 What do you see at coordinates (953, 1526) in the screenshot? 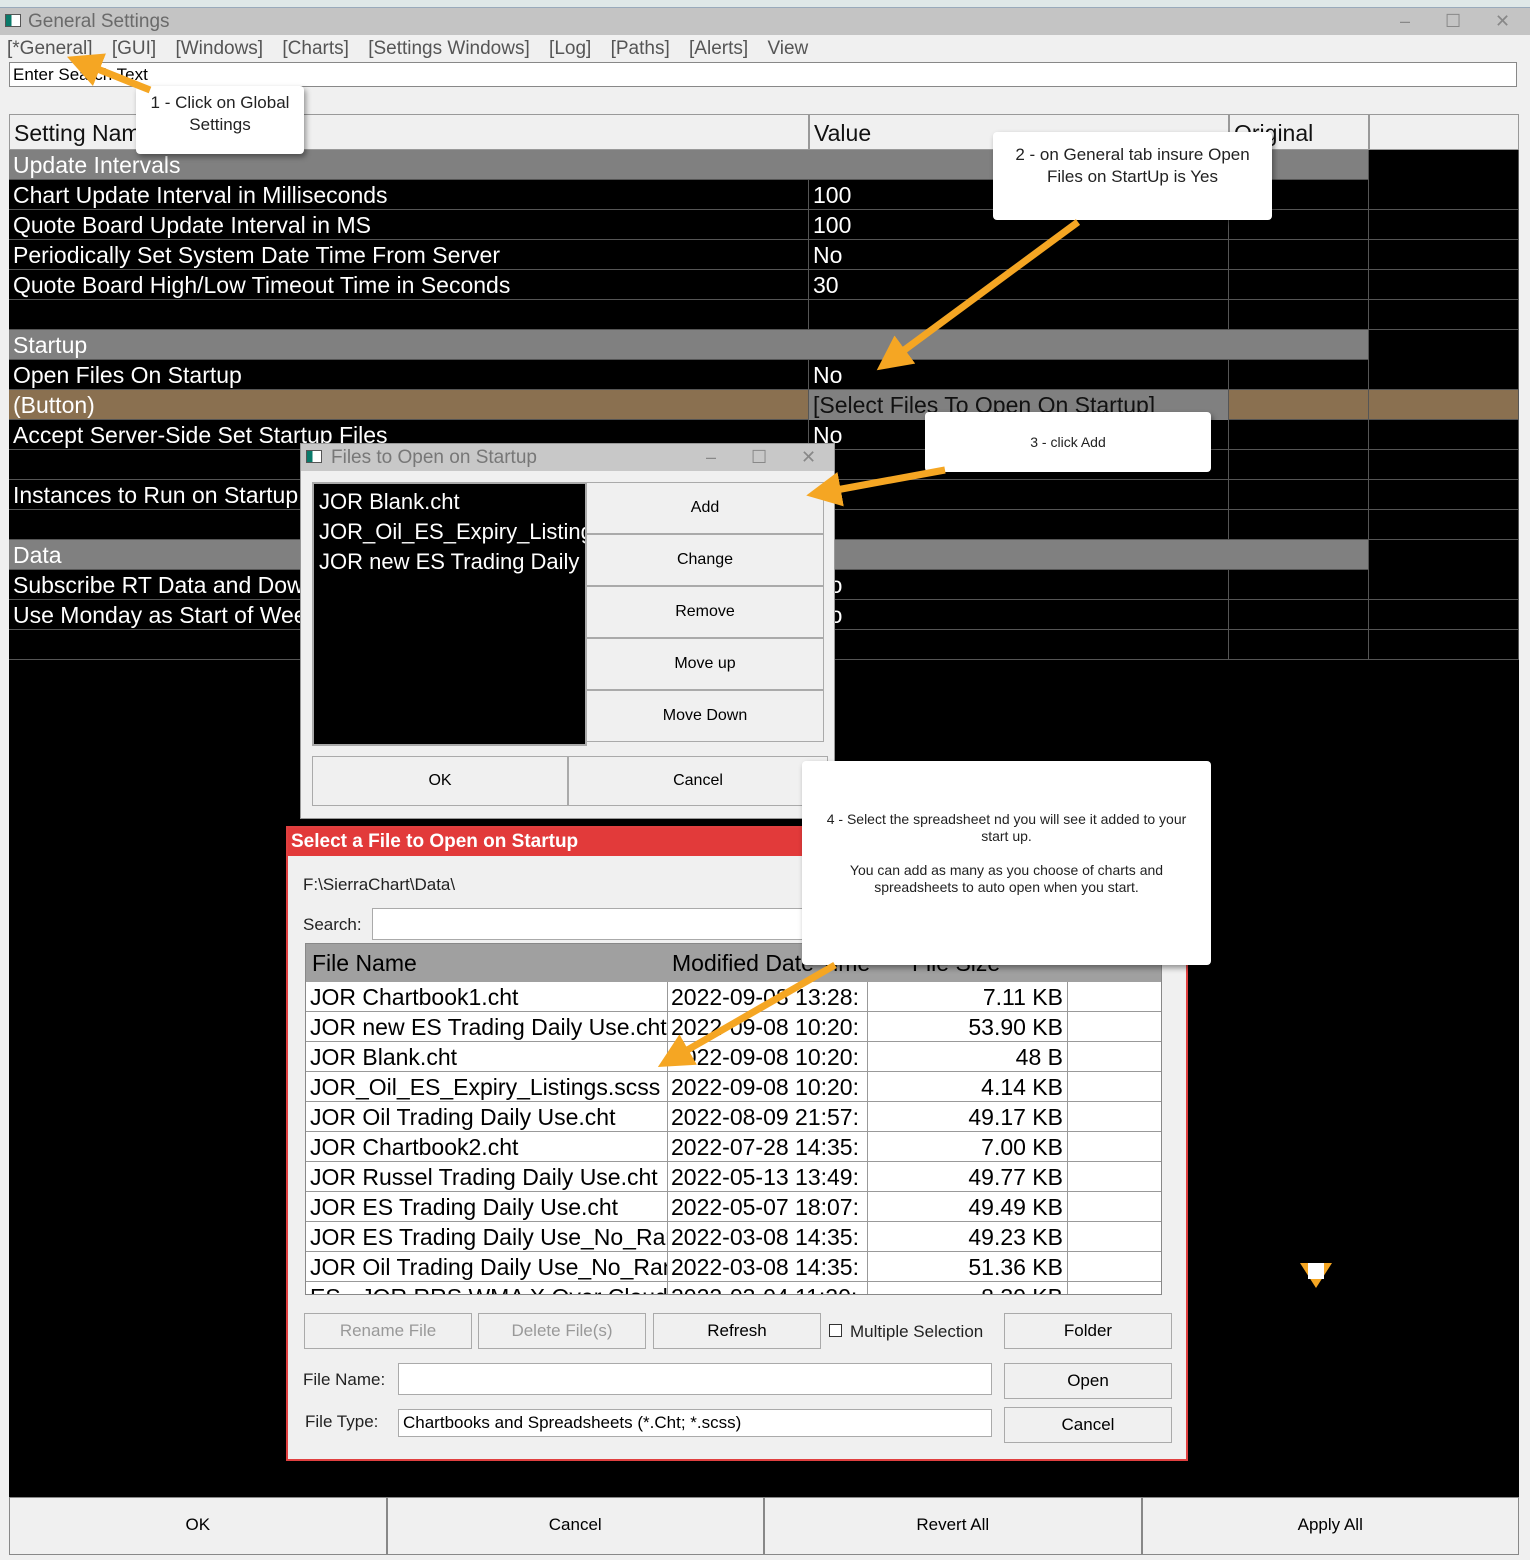
I see `revert-all-button: Revert All` at bounding box center [953, 1526].